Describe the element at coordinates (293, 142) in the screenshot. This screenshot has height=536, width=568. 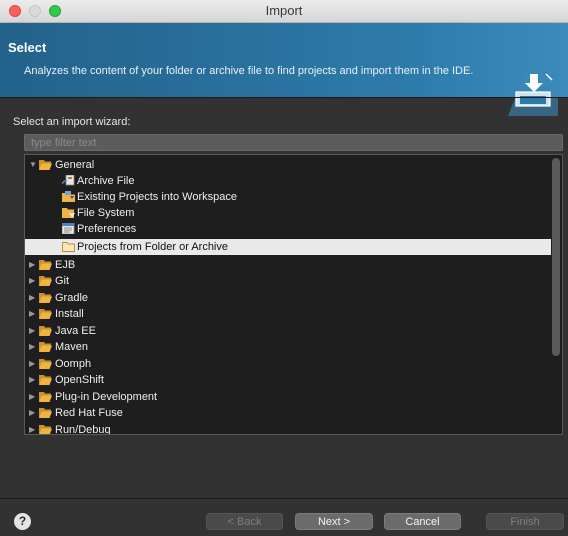
I see `filter-input` at that location.